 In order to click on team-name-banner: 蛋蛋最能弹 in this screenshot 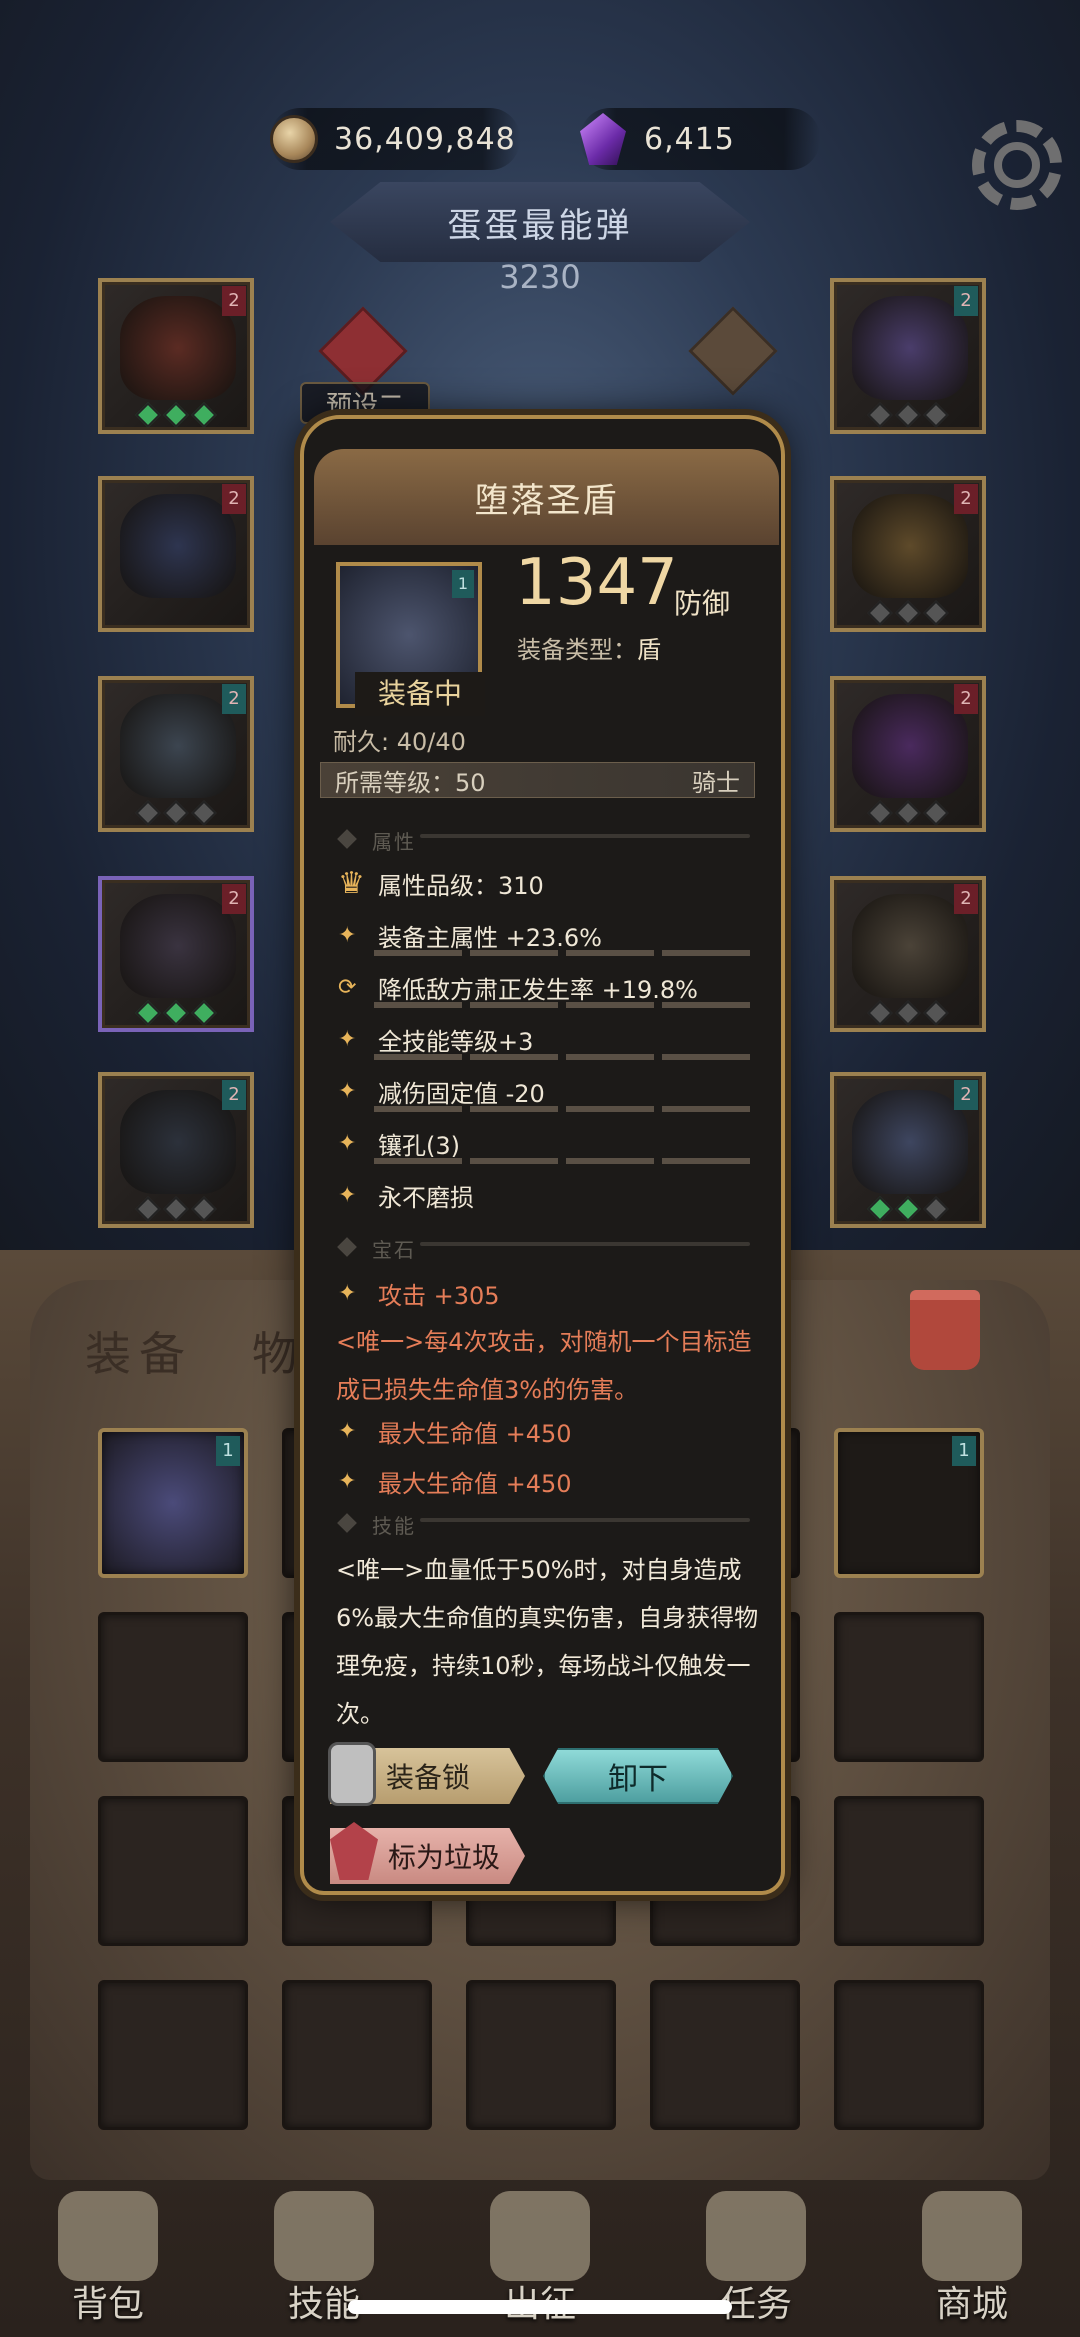, I will do `click(540, 222)`.